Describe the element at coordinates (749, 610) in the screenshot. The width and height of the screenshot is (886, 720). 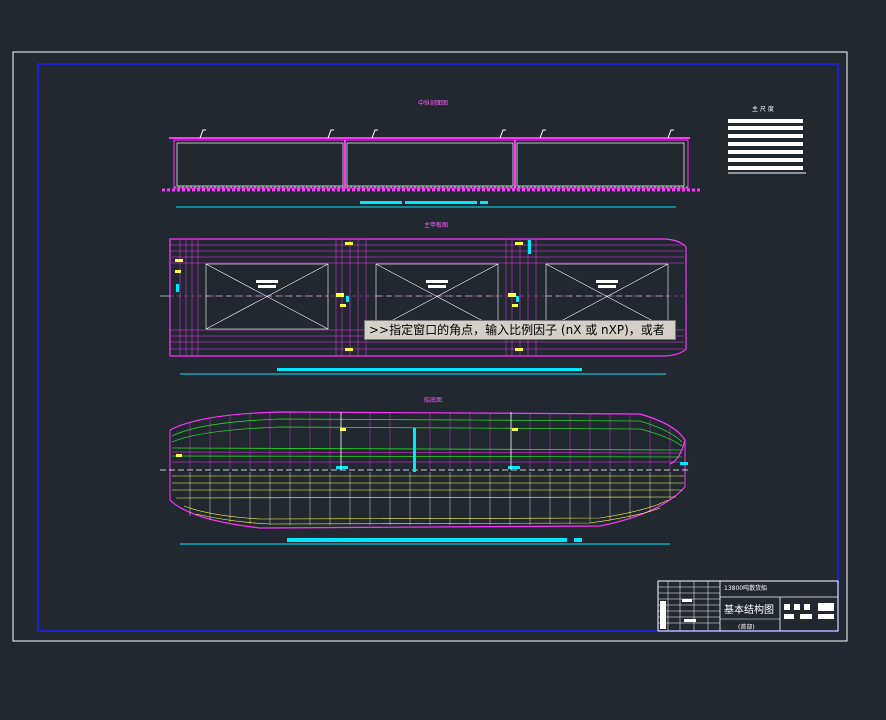
I see `drawing-title-text: 基本结构图` at that location.